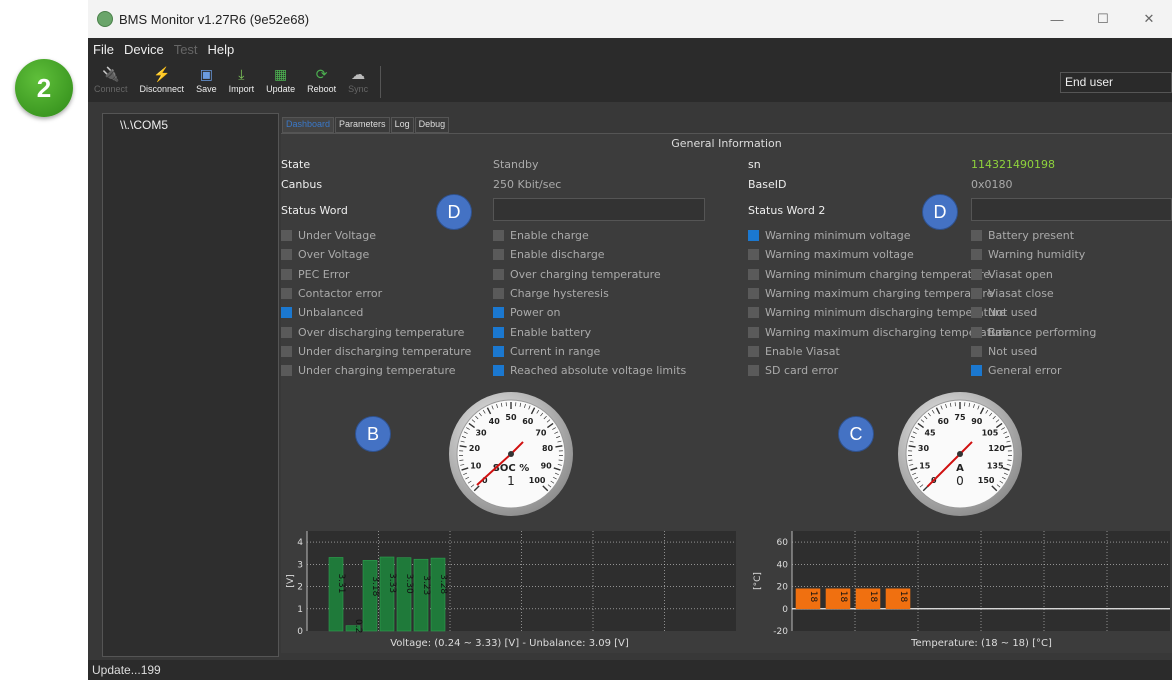 The image size is (1172, 680). I want to click on update-button: ▦ Update, so click(280, 77).